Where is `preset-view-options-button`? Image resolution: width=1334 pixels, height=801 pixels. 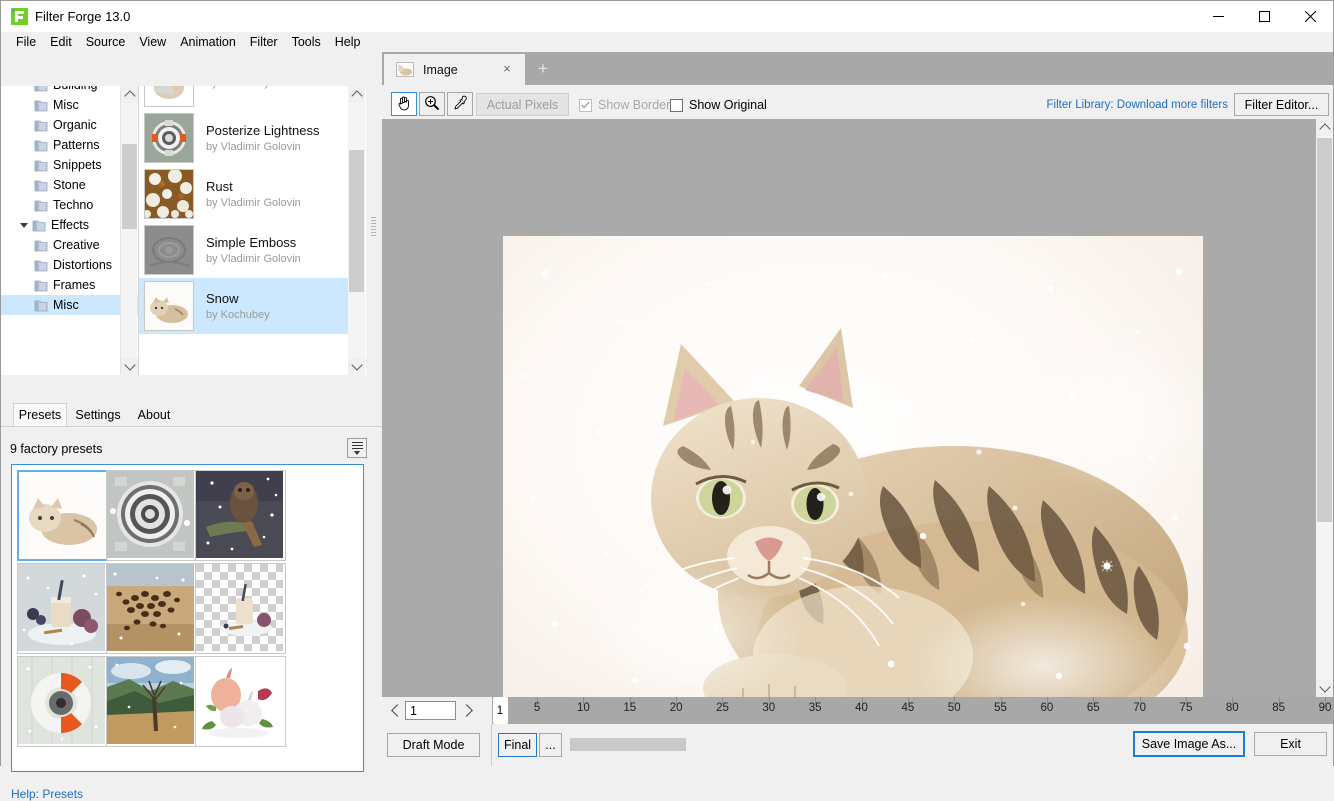
preset-view-options-button is located at coordinates (357, 448).